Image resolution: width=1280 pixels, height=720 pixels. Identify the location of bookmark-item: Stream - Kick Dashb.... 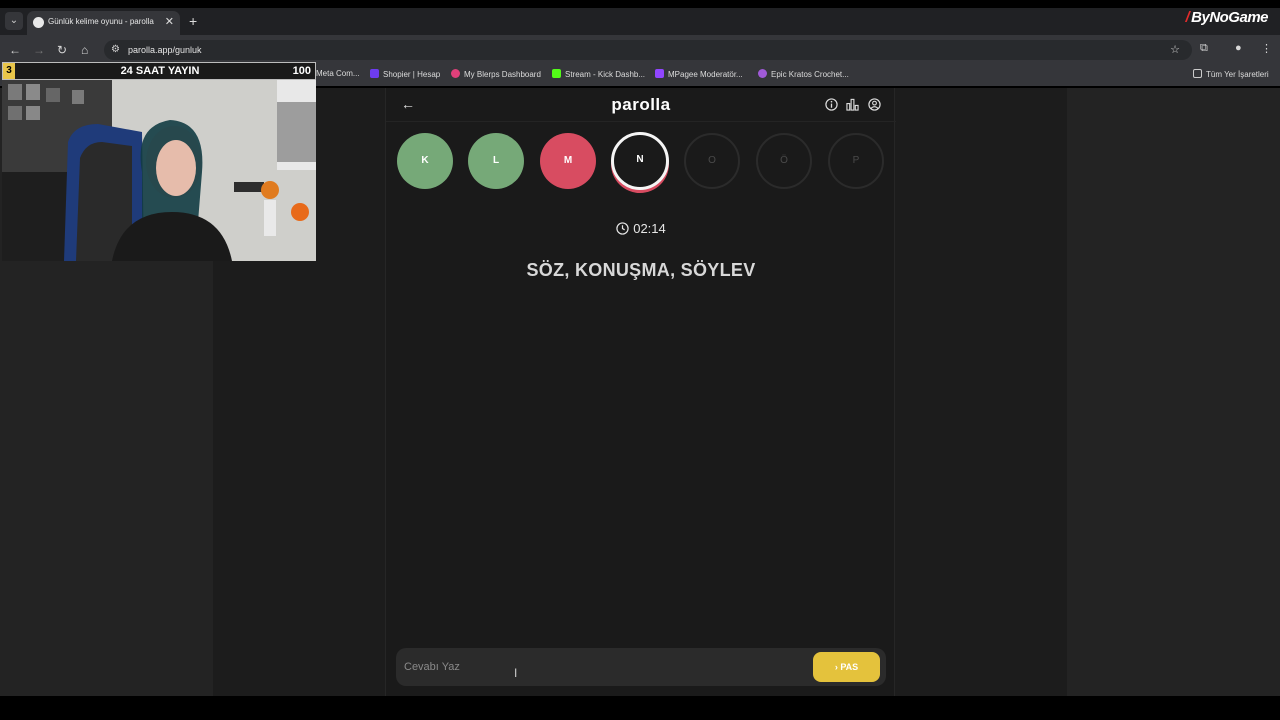
(598, 74).